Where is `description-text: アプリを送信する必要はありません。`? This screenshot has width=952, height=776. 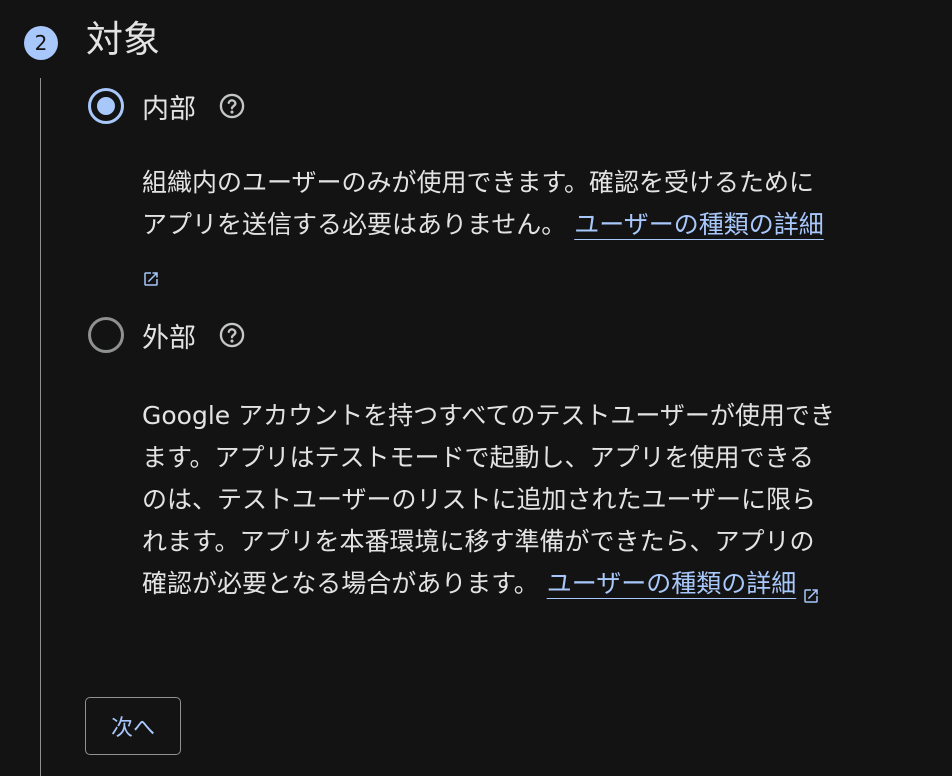
description-text: アプリを送信する必要はありません。 is located at coordinates (354, 224).